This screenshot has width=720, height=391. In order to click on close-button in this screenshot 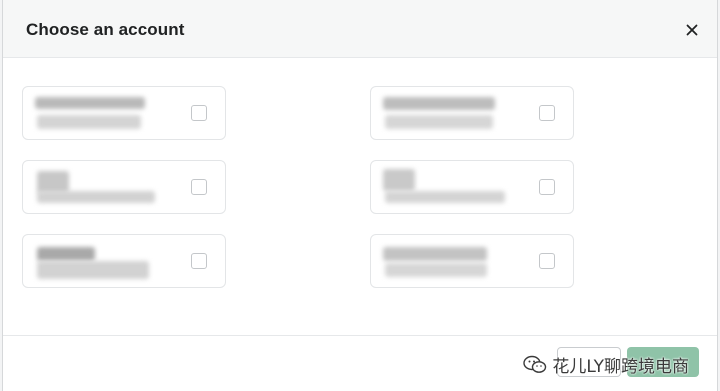, I will do `click(692, 30)`.